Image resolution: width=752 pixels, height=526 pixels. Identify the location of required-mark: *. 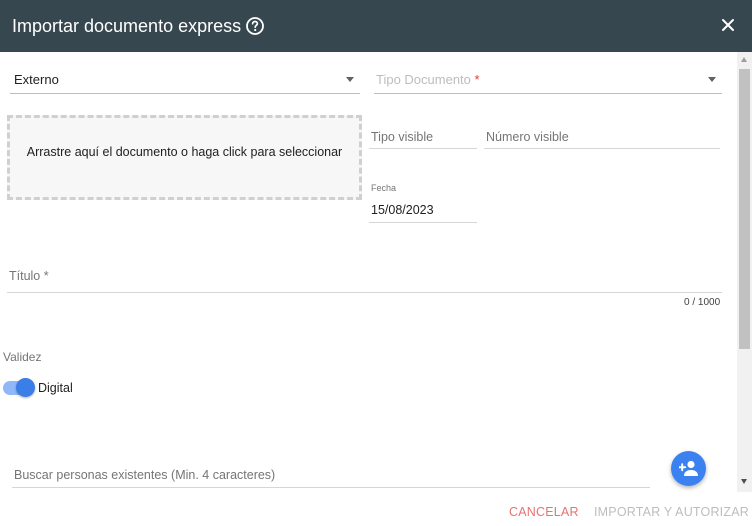
(477, 79).